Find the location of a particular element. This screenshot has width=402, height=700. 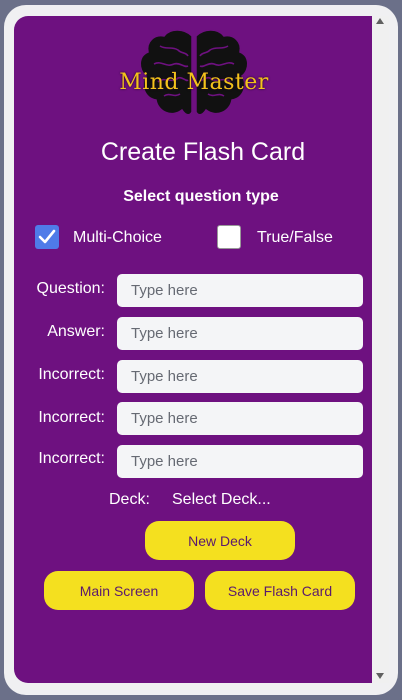

multi-choice-checkbox is located at coordinates (47, 237).